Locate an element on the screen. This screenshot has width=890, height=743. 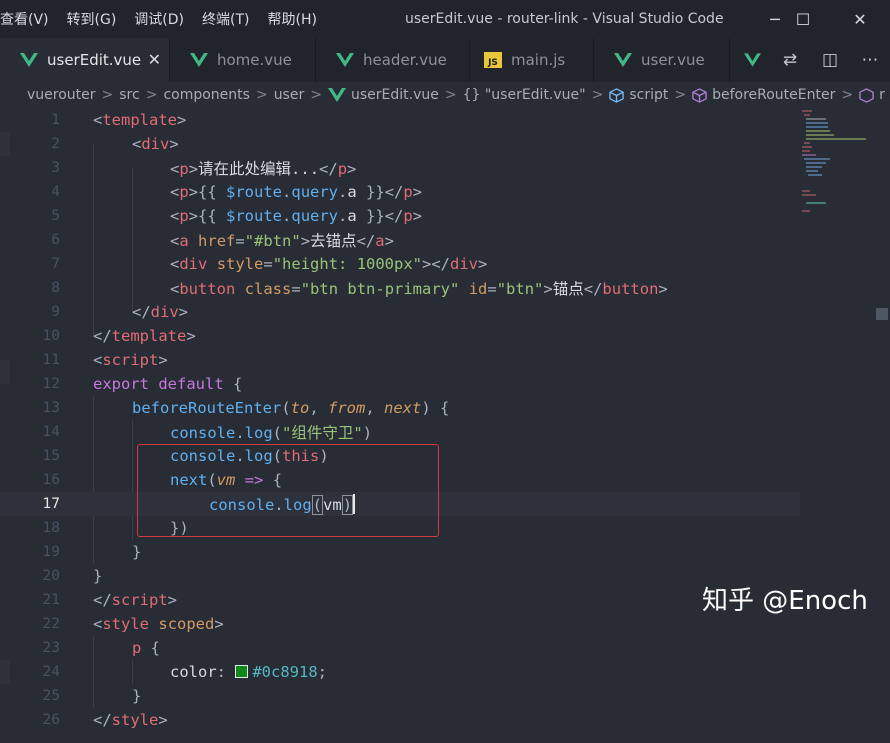
line-number: 6 is located at coordinates (55, 240).